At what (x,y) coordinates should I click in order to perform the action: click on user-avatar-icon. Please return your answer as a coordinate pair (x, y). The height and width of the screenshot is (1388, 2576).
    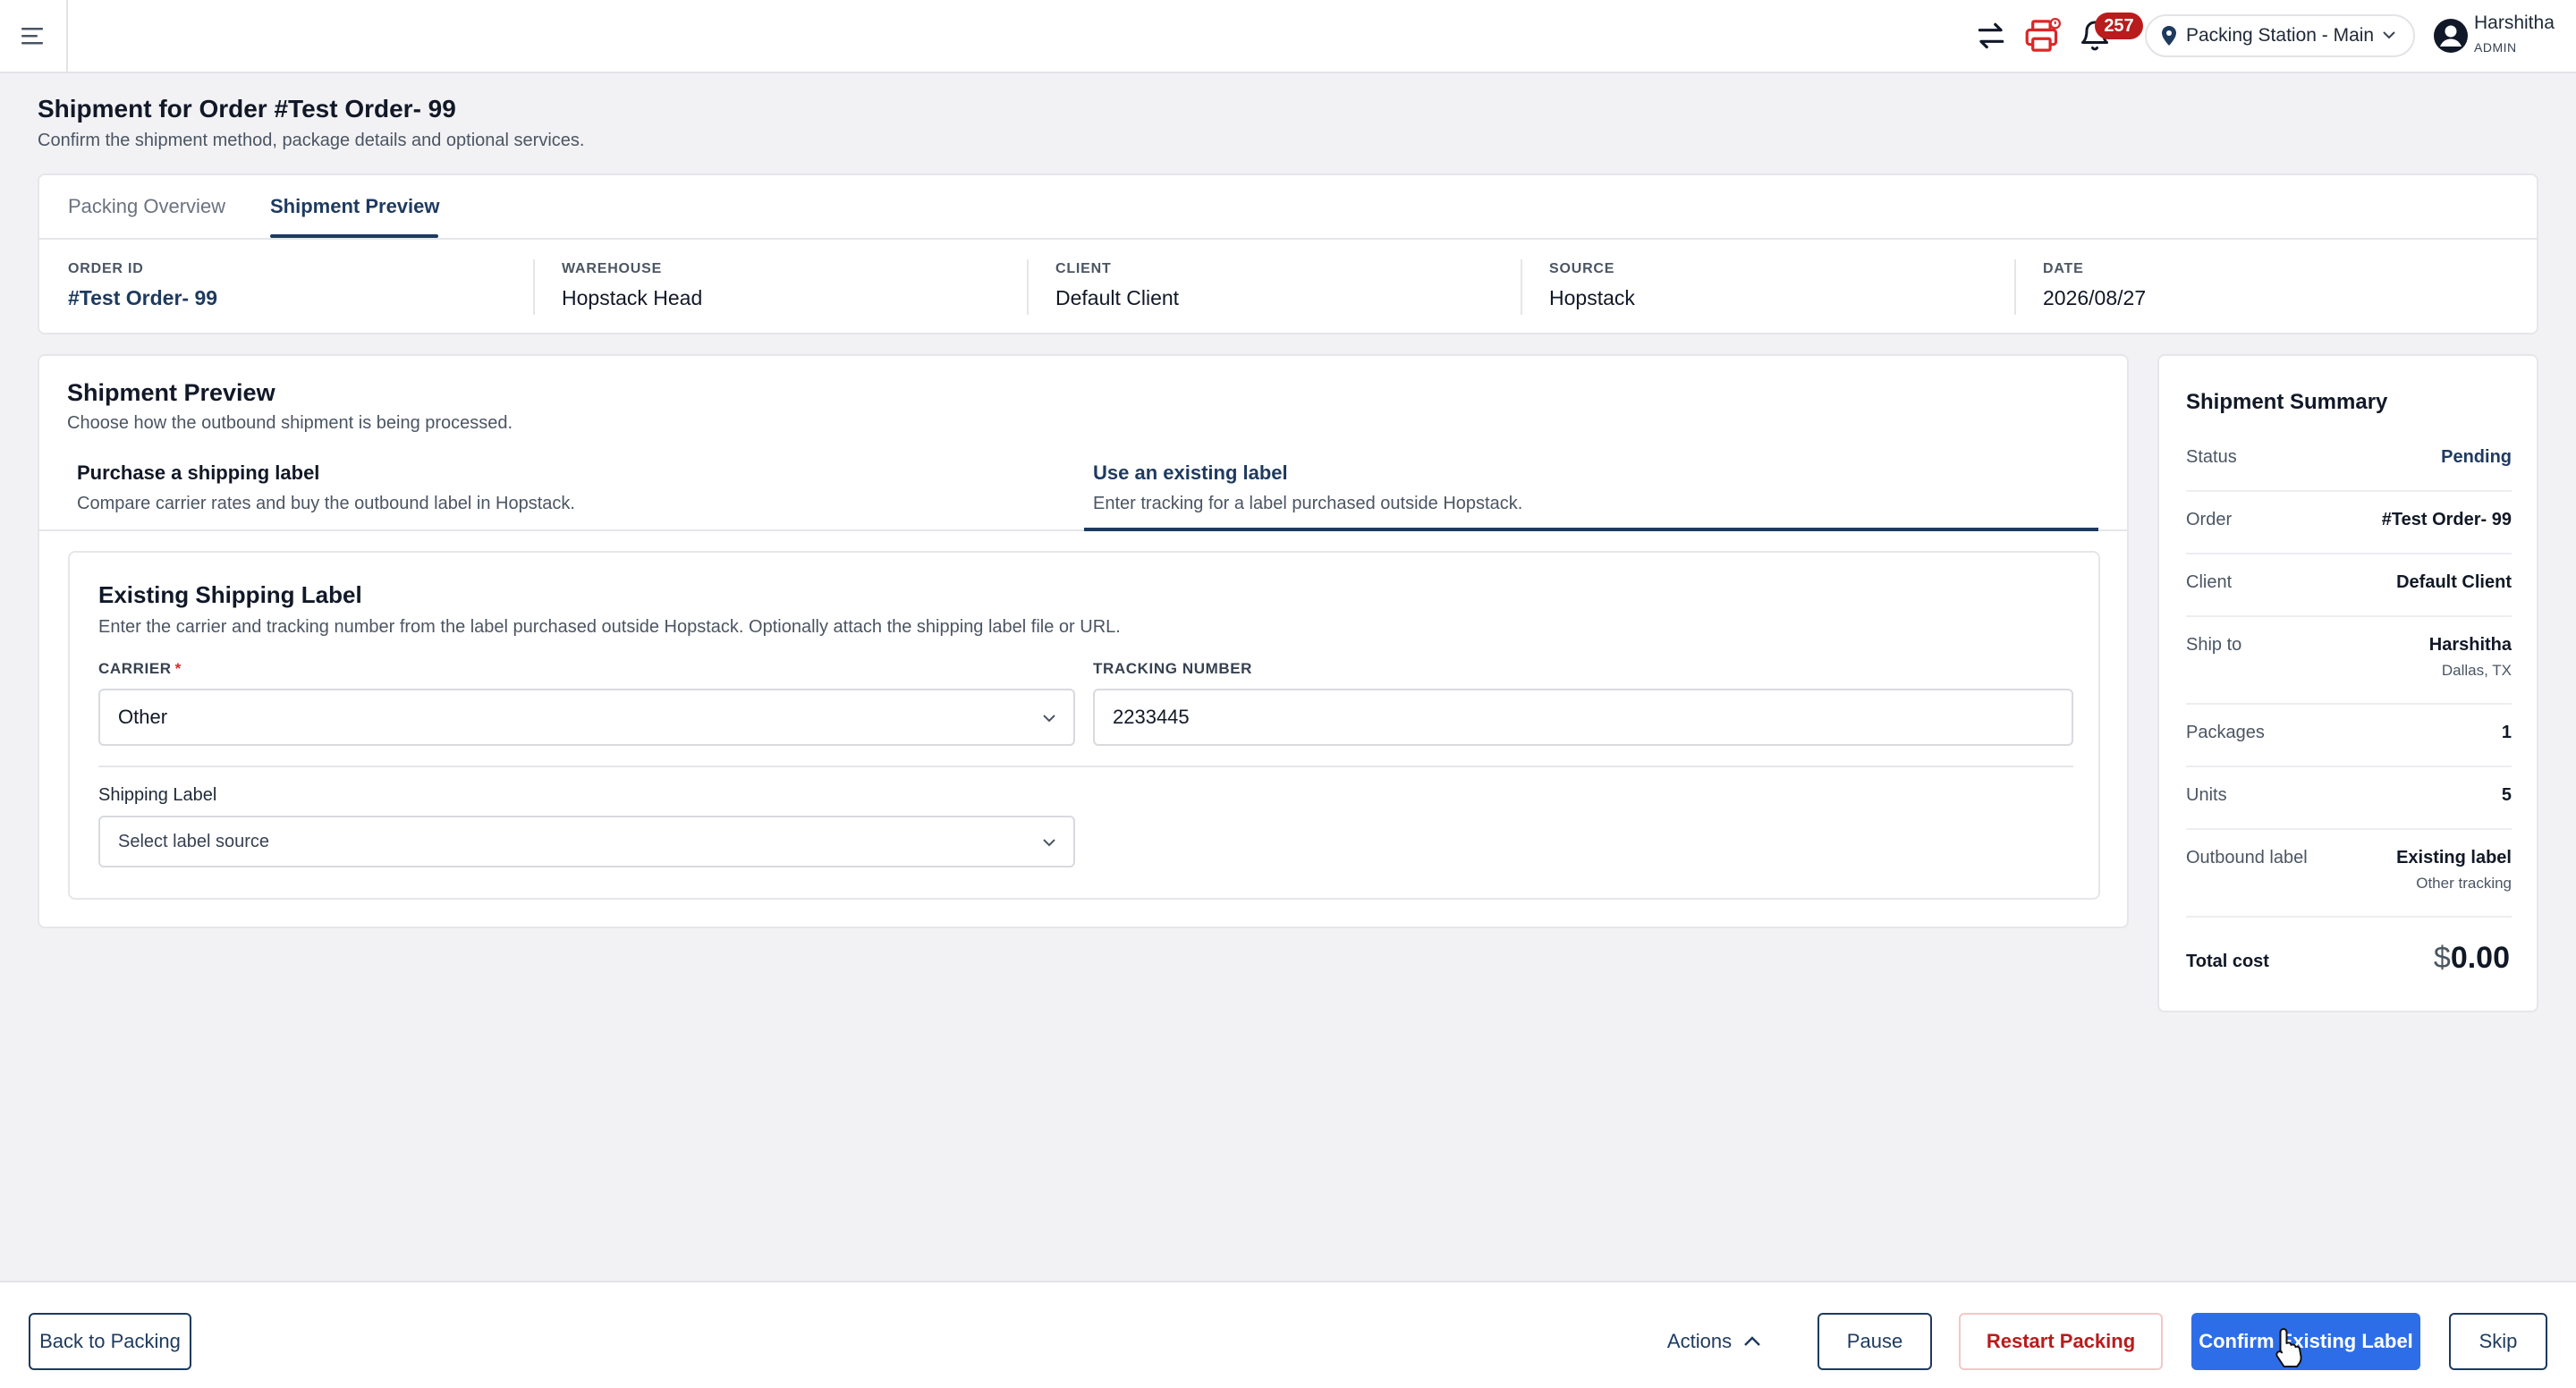
    Looking at the image, I should click on (2451, 36).